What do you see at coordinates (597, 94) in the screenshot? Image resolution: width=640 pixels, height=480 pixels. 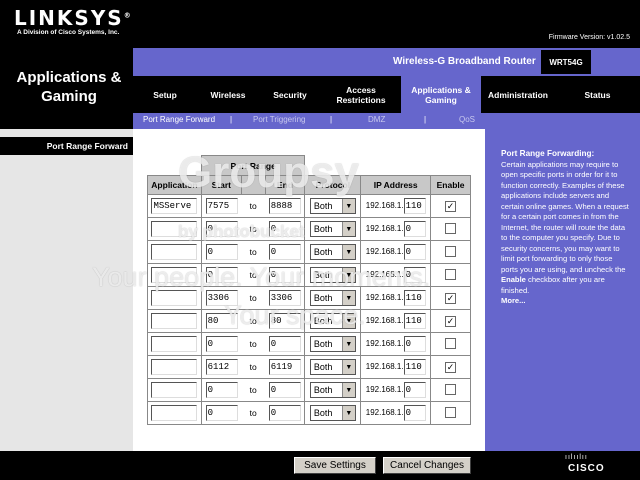 I see `tab-status: Status` at bounding box center [597, 94].